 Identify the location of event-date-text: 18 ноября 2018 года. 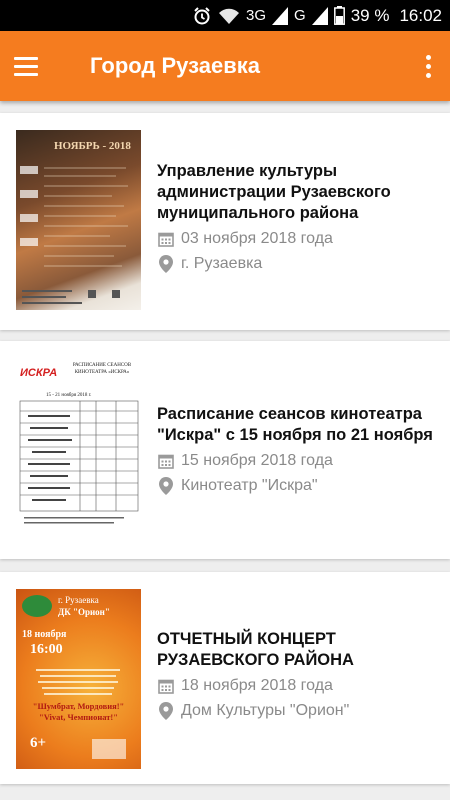
(257, 685).